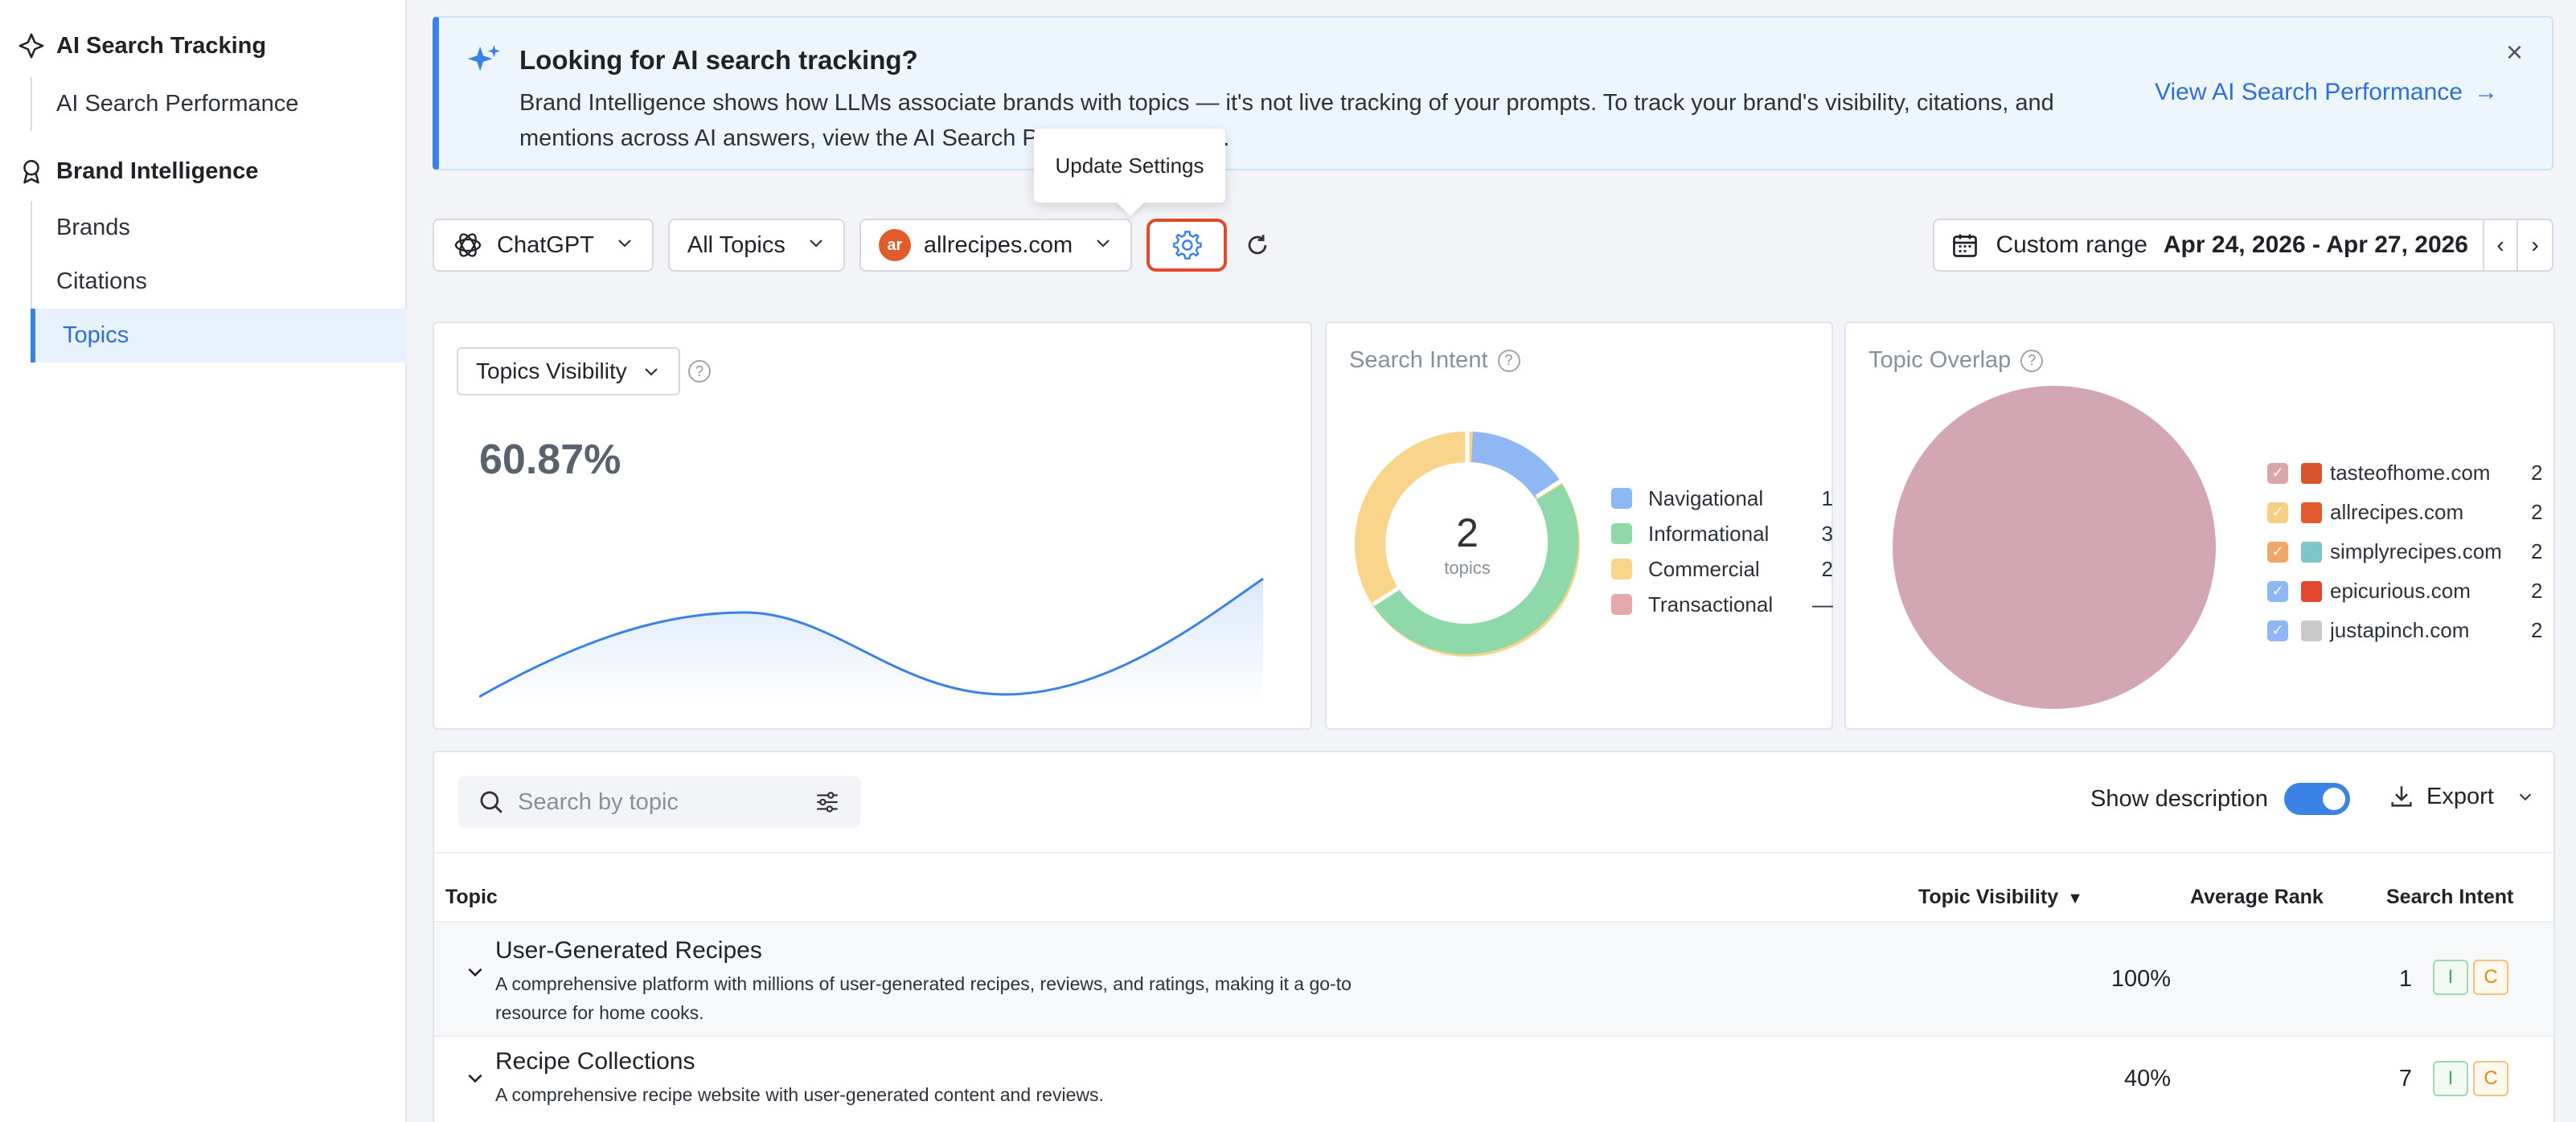 This screenshot has height=1122, width=2576. Describe the element at coordinates (873, 525) in the screenshot. I see `topics-visibility-card: Topics Visibility ? 60.87%` at that location.